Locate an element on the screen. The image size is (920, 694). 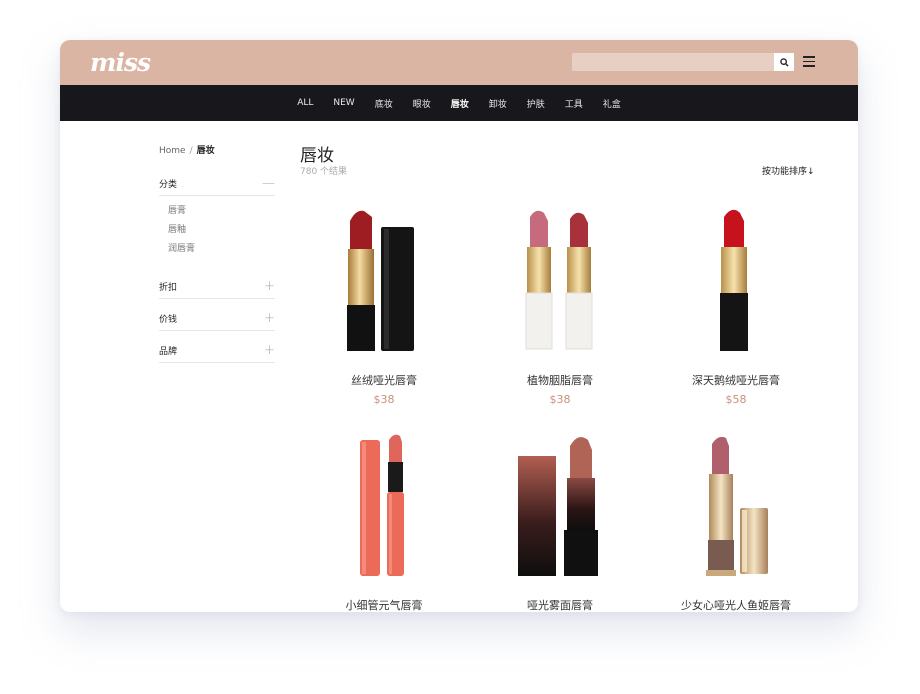
product-card: 哑光雾面唇膏 is located at coordinates (560, 521).